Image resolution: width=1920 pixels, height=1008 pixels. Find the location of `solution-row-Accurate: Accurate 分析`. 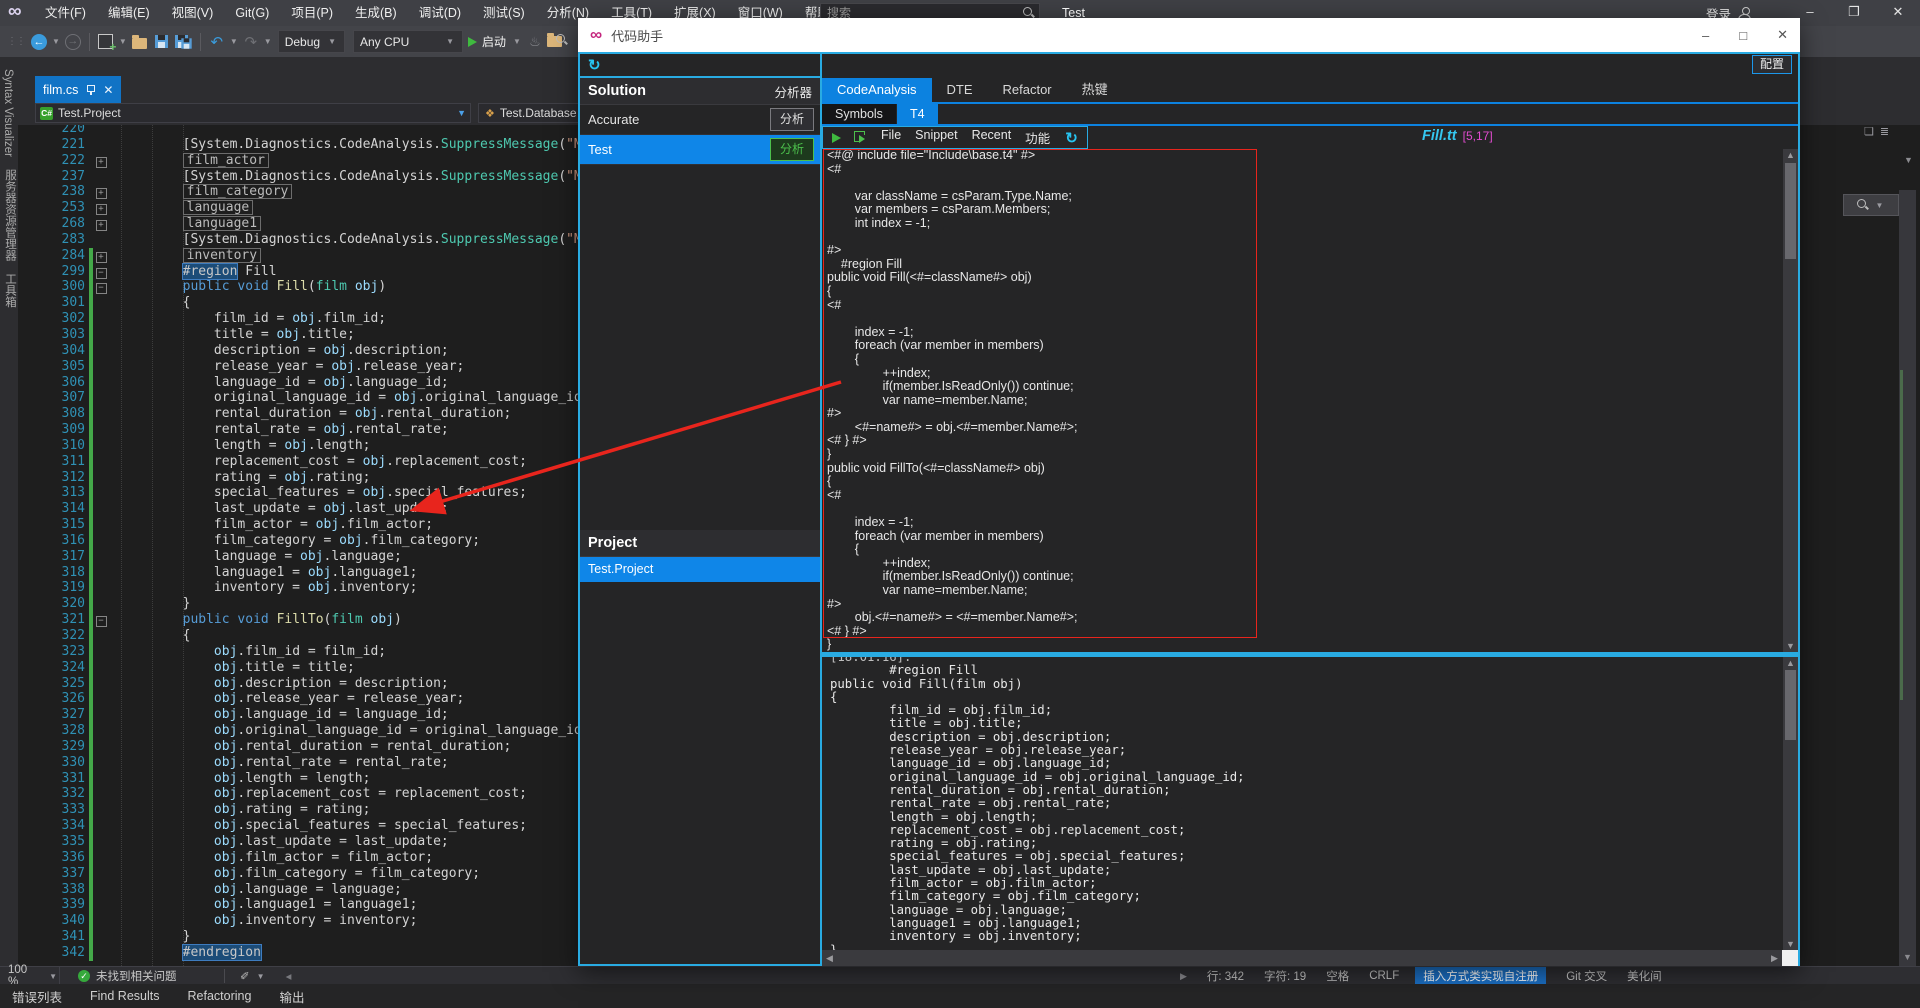

solution-row-Accurate: Accurate 分析 is located at coordinates (700, 120).